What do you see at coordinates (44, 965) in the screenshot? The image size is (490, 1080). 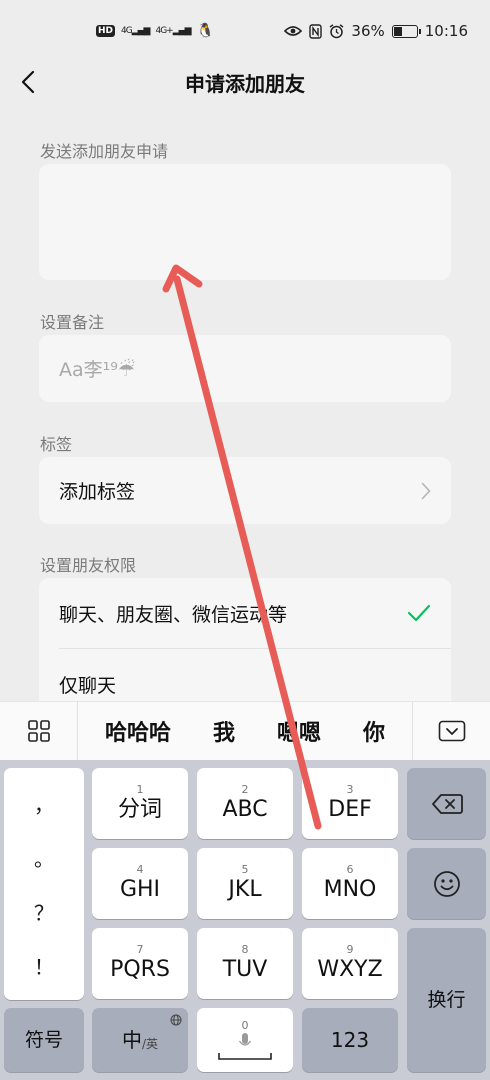 I see `punct-key: ！` at bounding box center [44, 965].